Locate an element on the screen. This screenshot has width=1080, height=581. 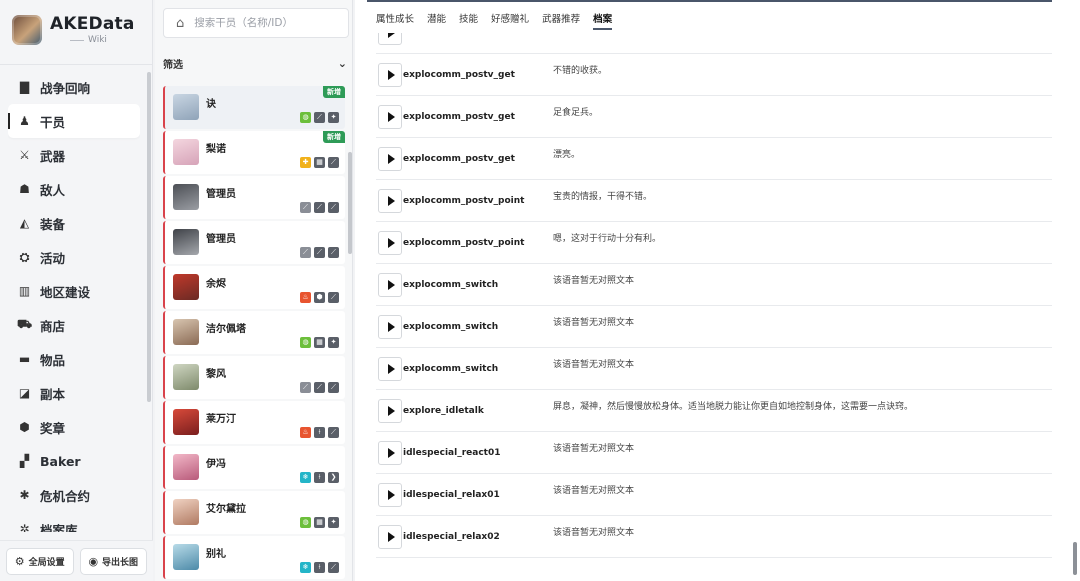
home-icon: ⌂ is located at coordinates (180, 23).